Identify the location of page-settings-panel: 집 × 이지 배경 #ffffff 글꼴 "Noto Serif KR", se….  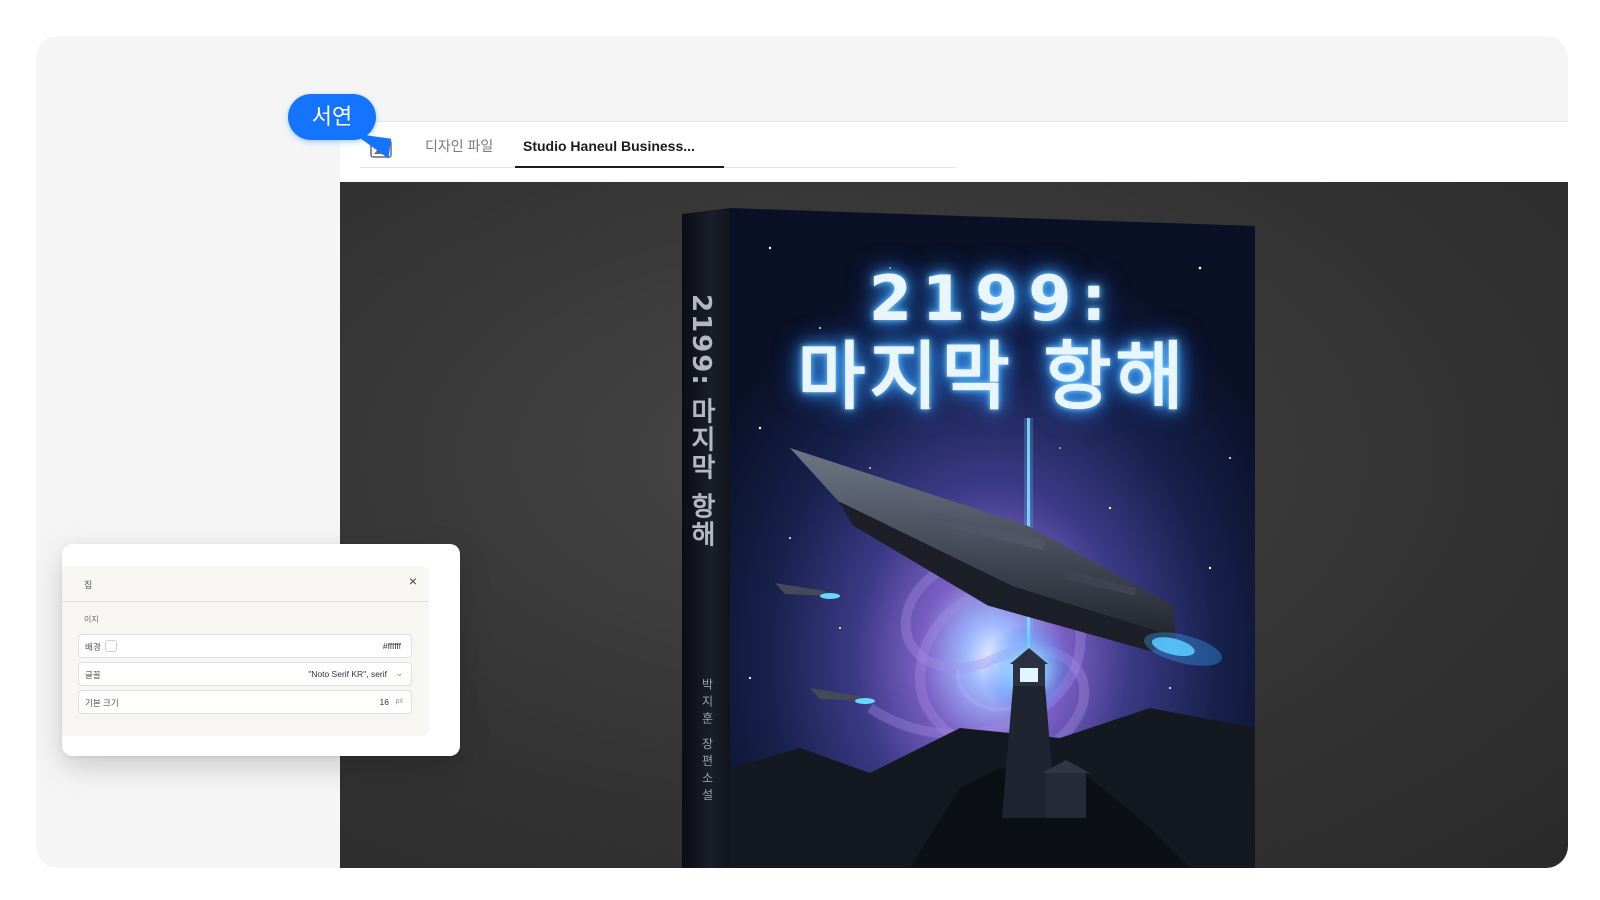
(261, 650).